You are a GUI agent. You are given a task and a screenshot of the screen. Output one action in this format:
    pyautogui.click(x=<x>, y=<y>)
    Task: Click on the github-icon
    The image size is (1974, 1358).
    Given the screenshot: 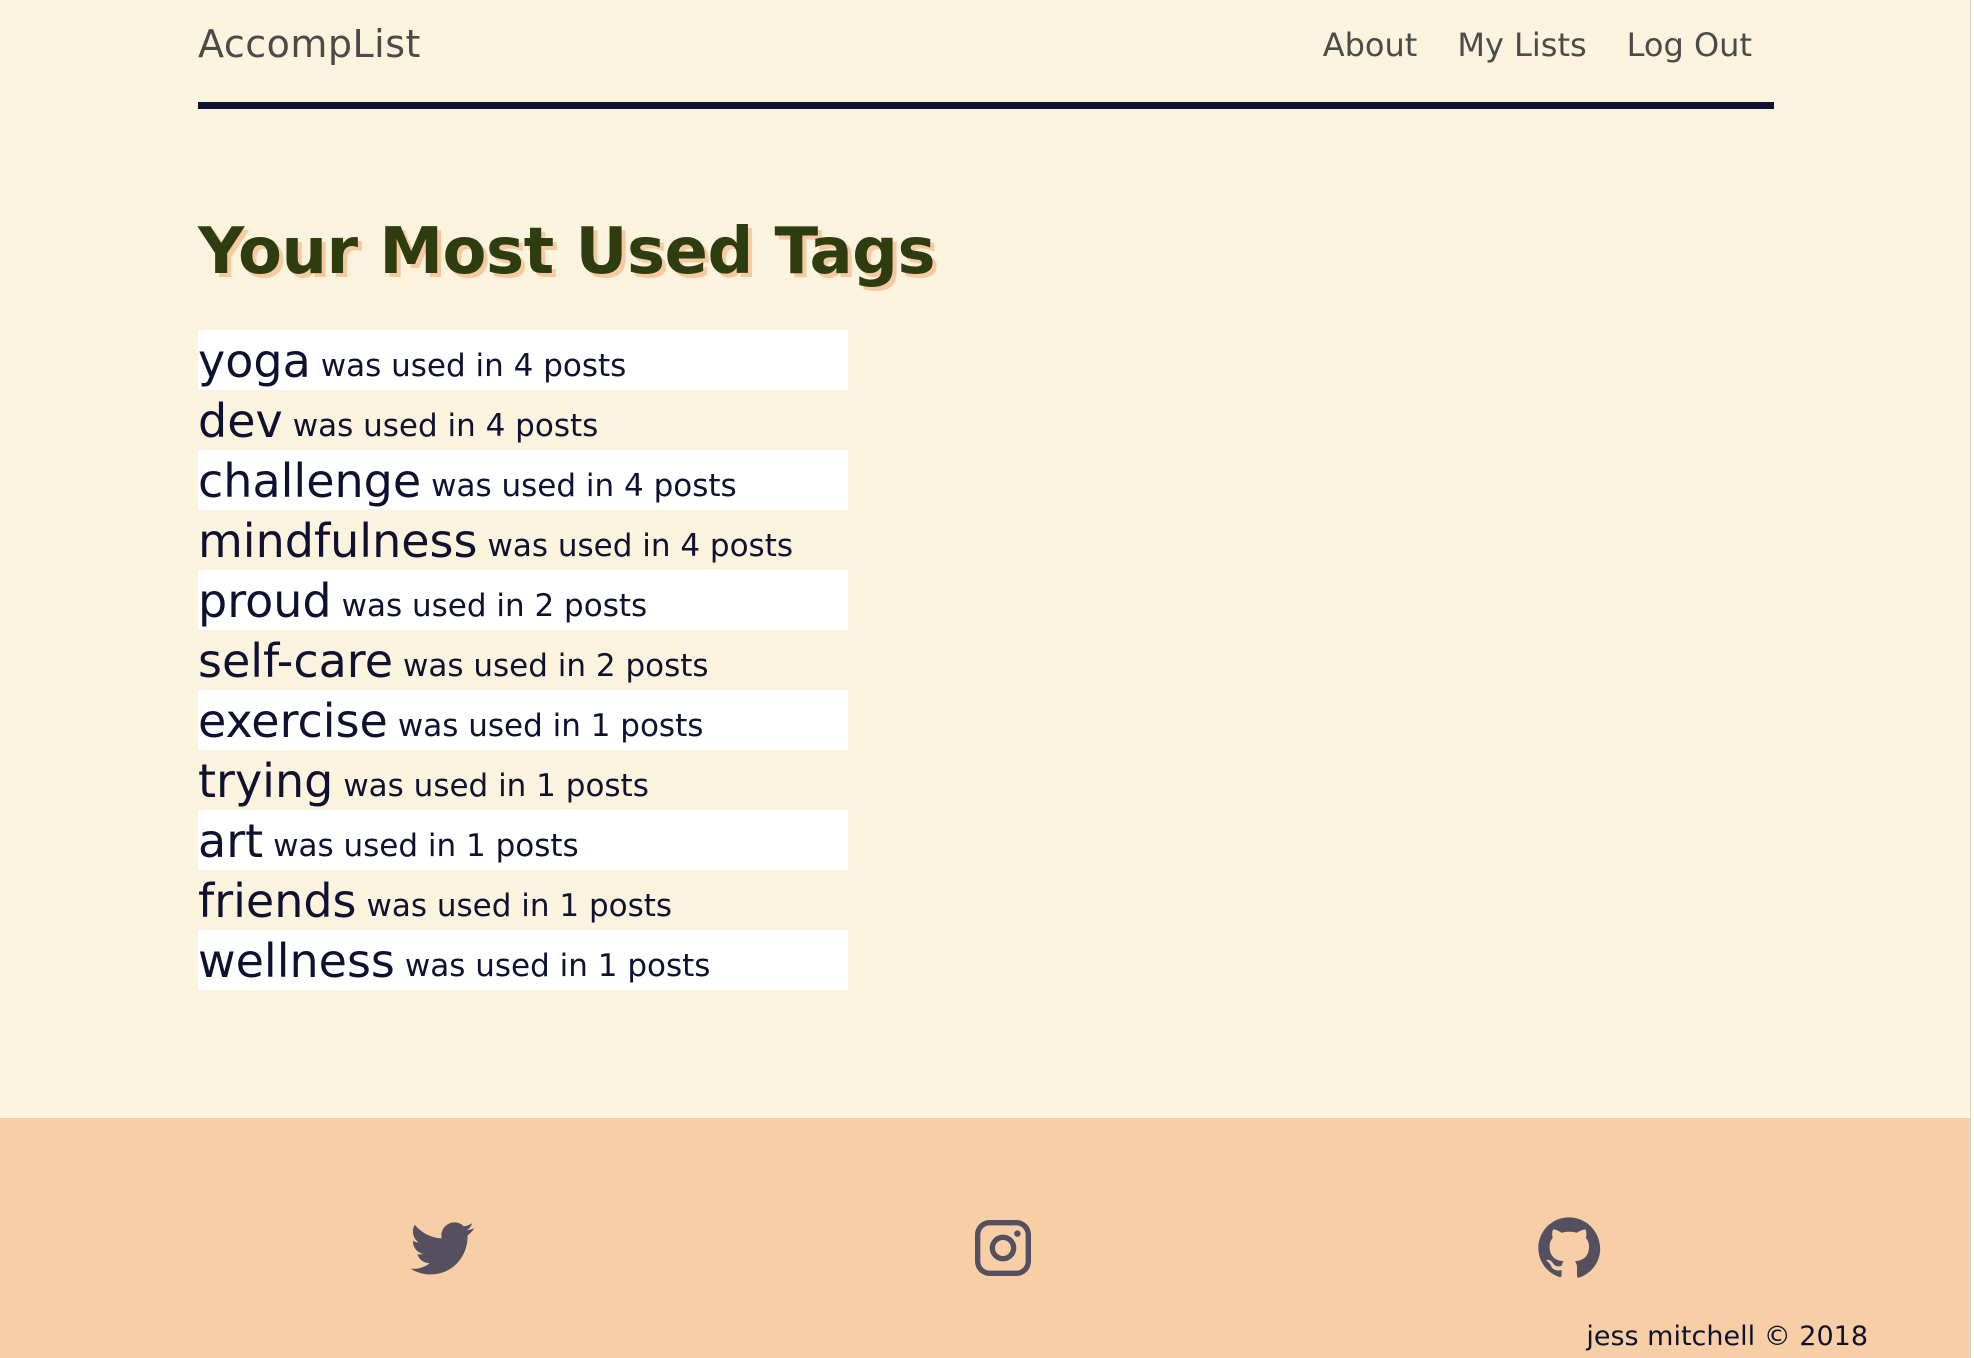 What is the action you would take?
    pyautogui.click(x=1569, y=1248)
    